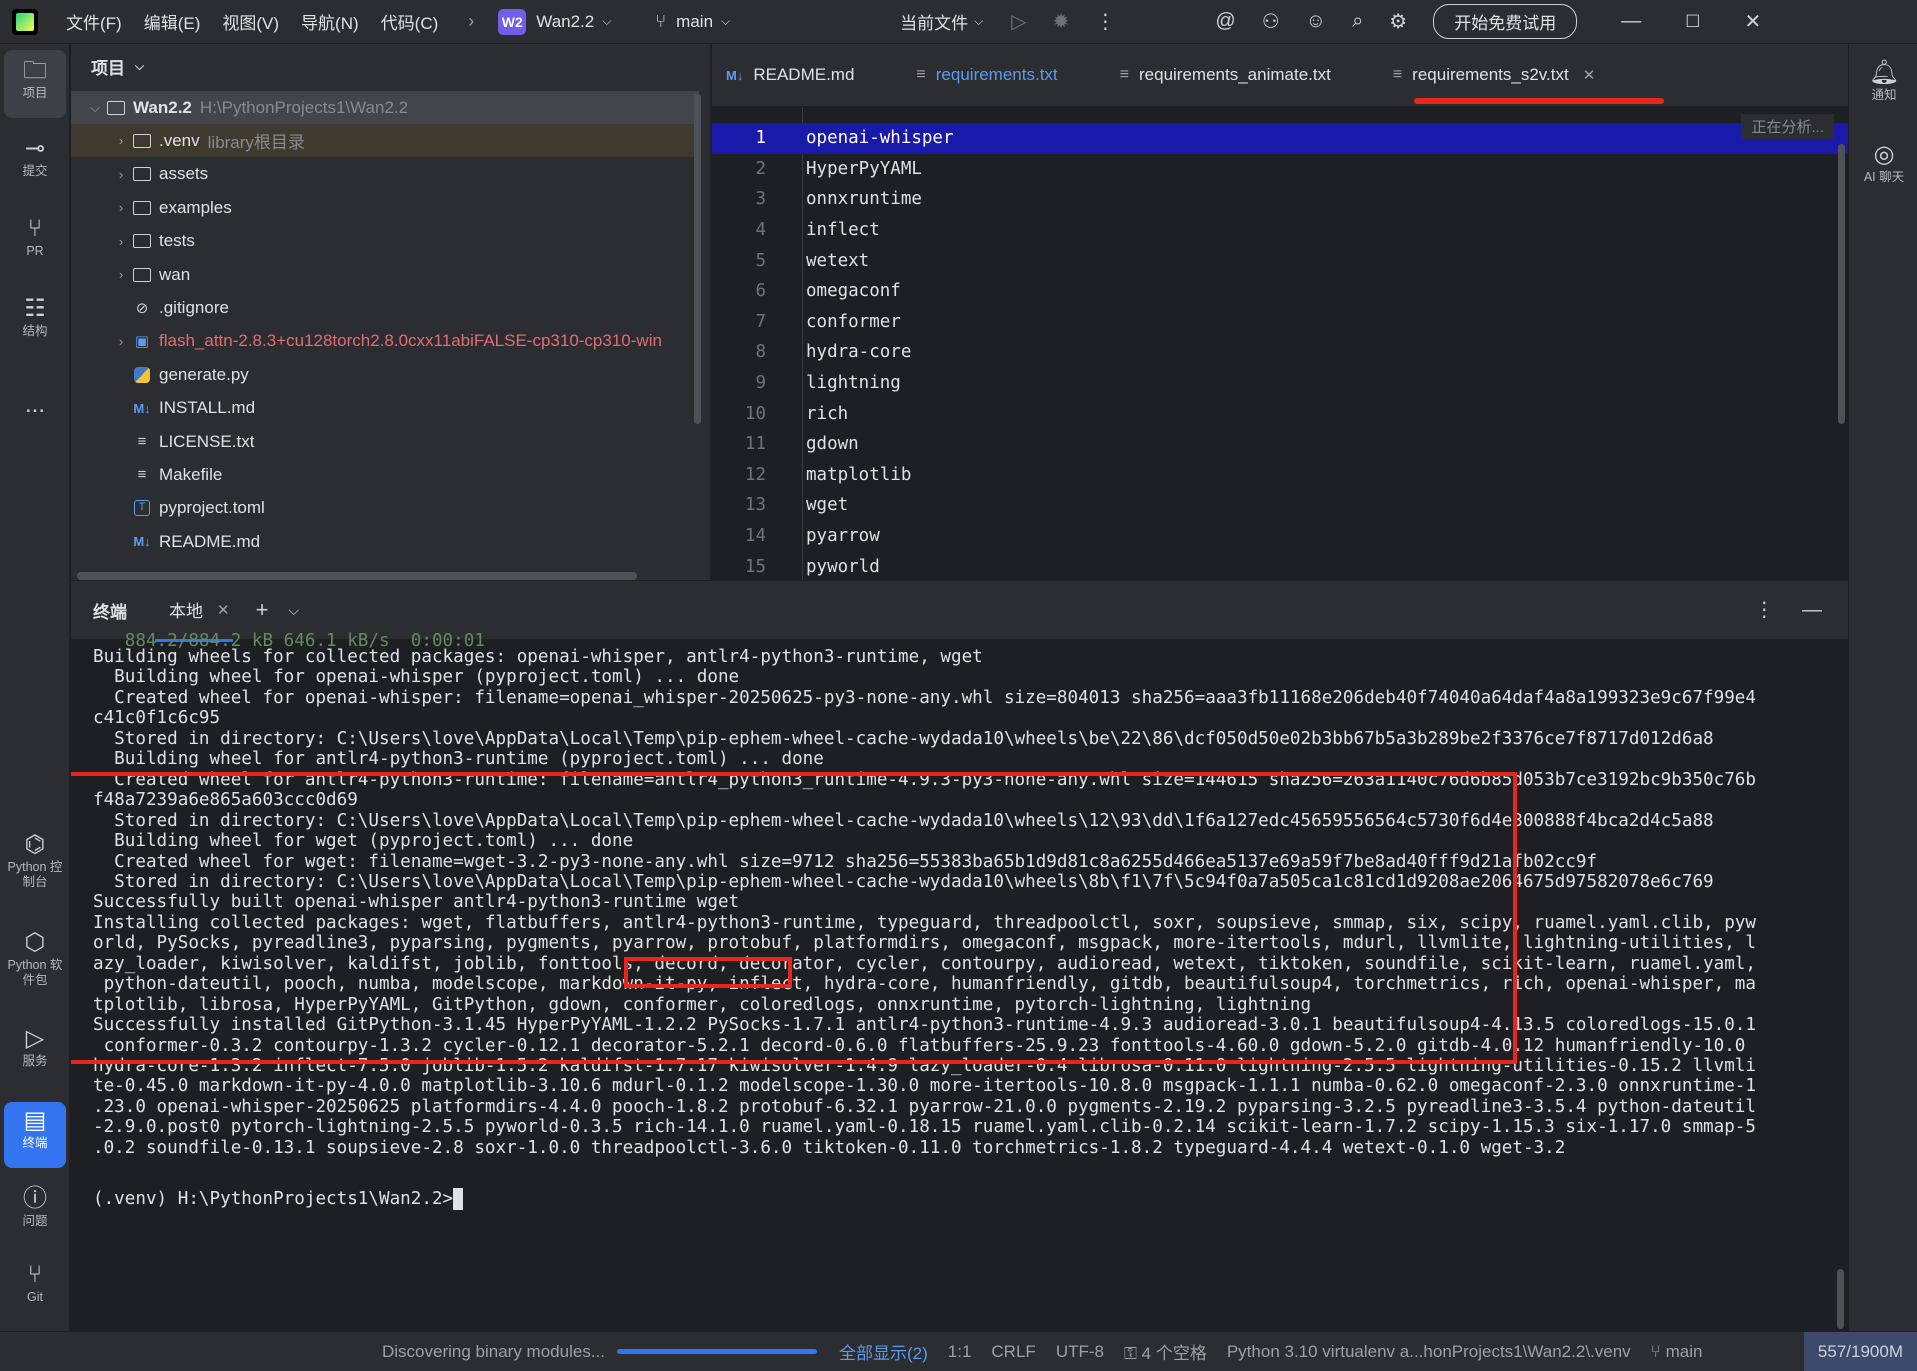 The height and width of the screenshot is (1371, 1917). Describe the element at coordinates (960, 1352) in the screenshot. I see `caret-position: 1:1` at that location.